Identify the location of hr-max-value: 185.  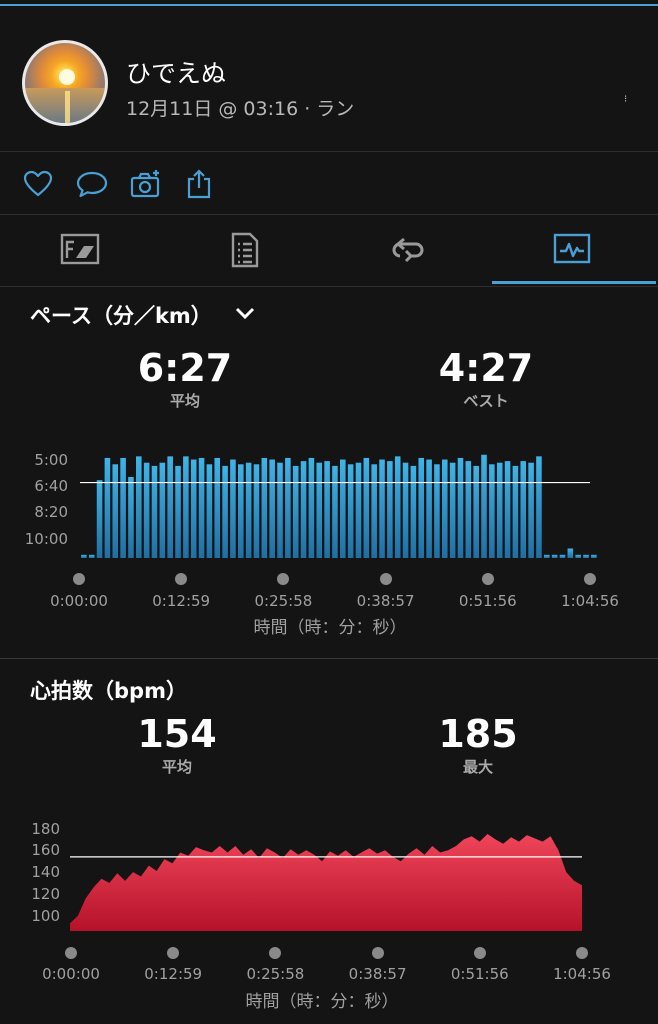
(478, 734).